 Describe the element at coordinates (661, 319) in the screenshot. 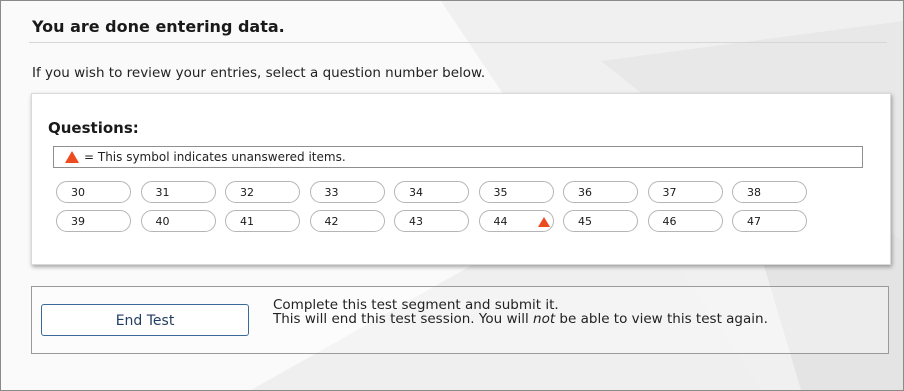

I see `end-test-line-2-end: be able to view this test again.` at that location.